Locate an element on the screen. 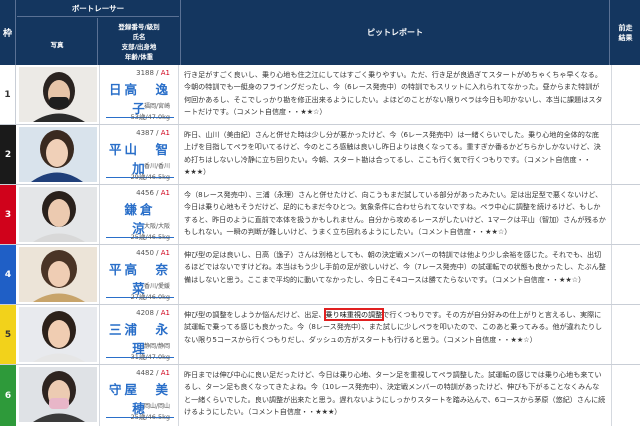 Image resolution: width=640 pixels, height=426 pixels. registration-grade: 3188 / A1 is located at coordinates (135, 73).